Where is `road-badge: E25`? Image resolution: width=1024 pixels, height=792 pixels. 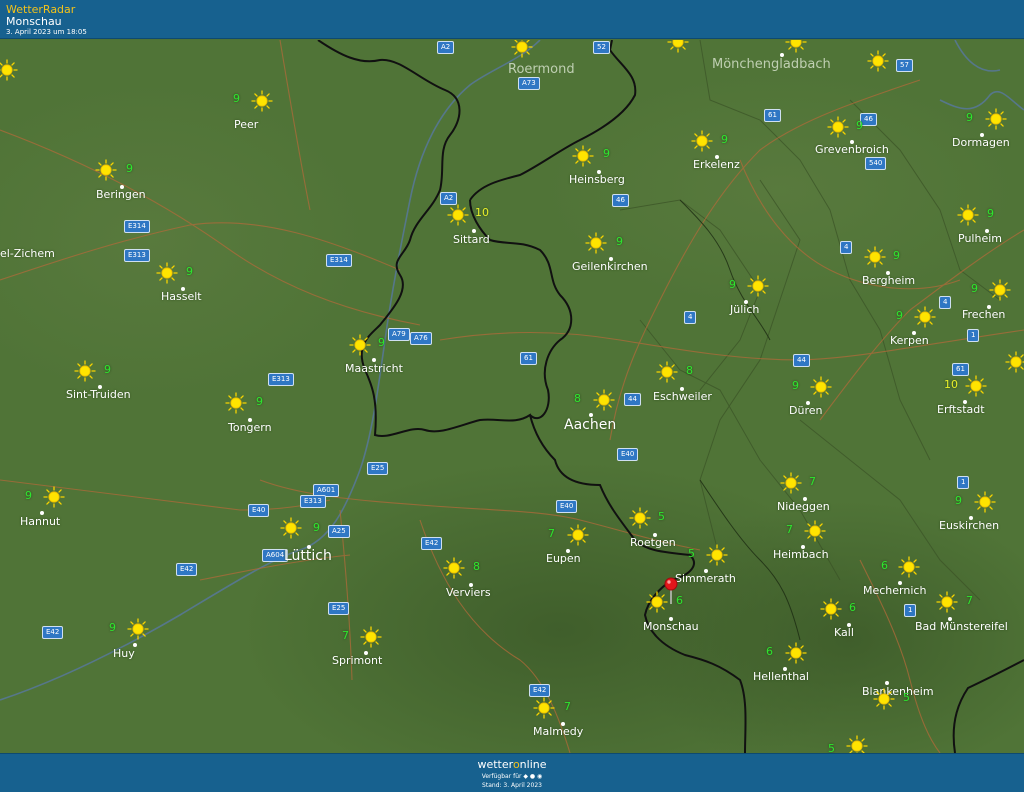 road-badge: E25 is located at coordinates (378, 468).